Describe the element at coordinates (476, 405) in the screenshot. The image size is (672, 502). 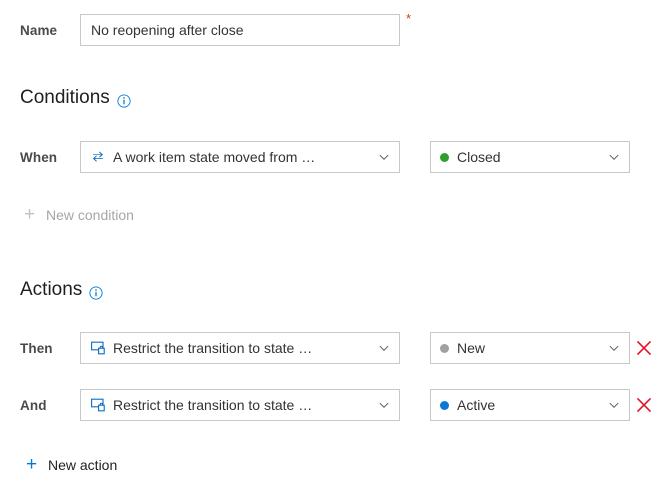
I see `action-value-text: Active` at that location.